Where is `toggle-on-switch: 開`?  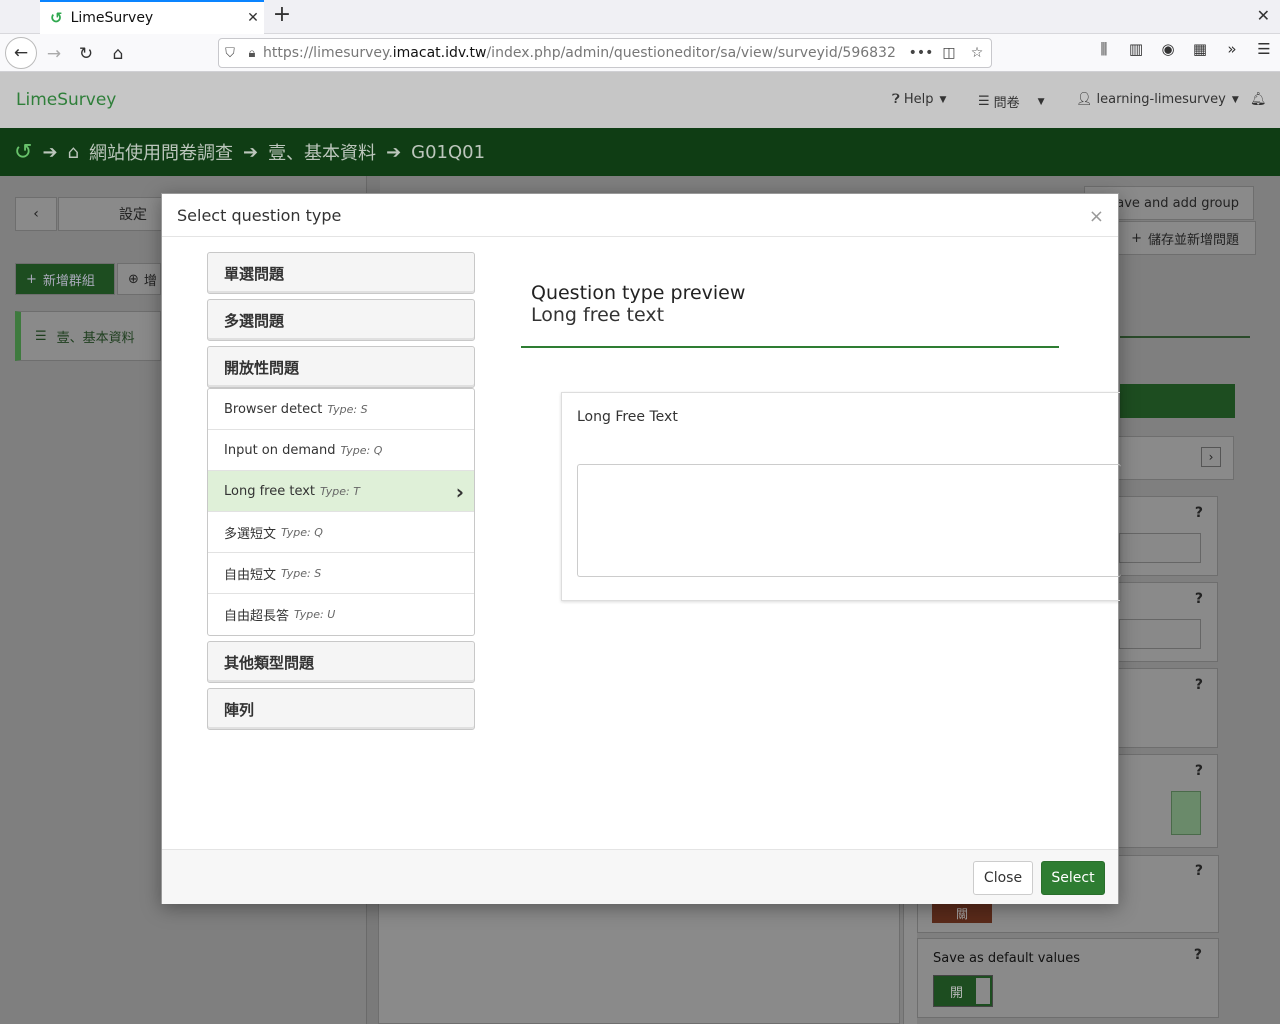
toggle-on-switch: 開 is located at coordinates (963, 991).